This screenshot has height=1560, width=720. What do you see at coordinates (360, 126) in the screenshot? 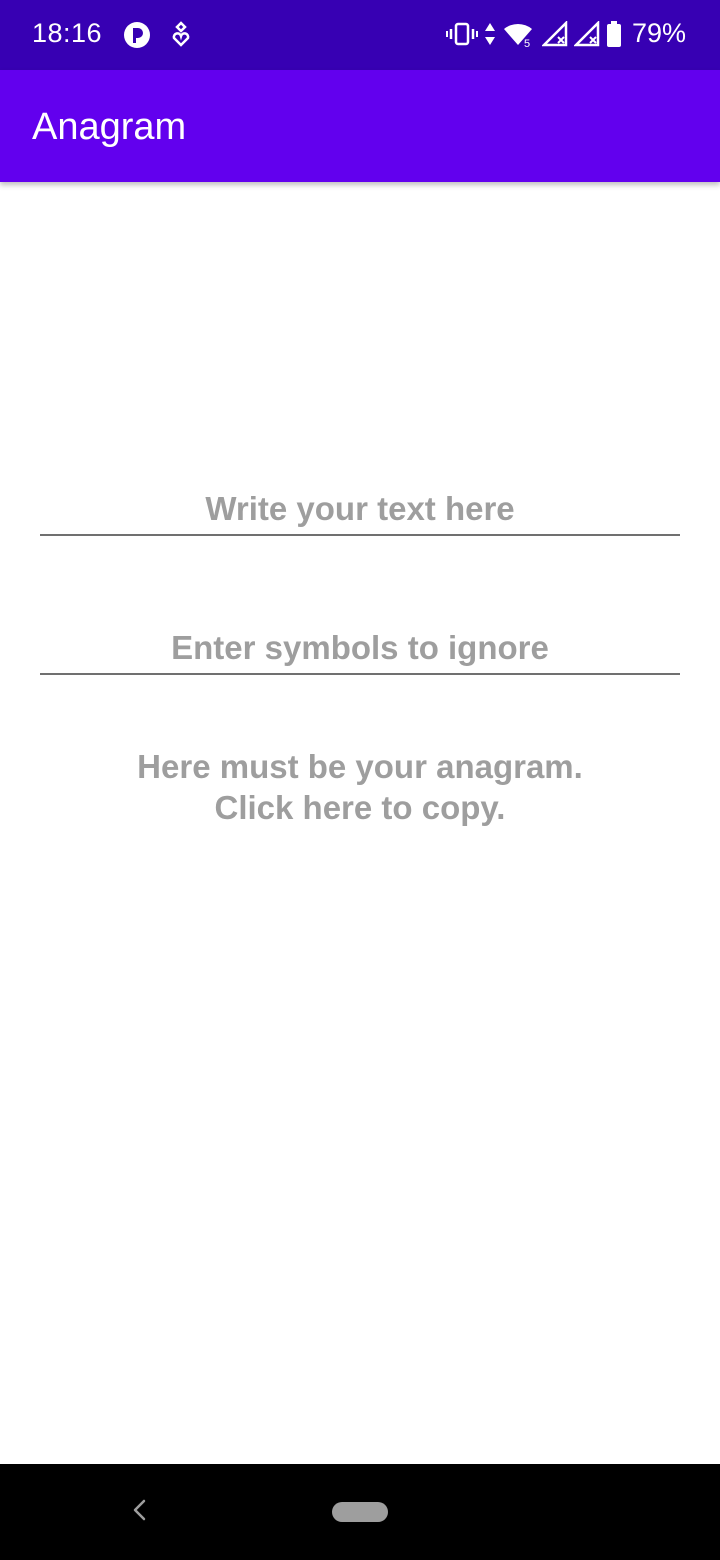
I see `app-bar: Anagram` at bounding box center [360, 126].